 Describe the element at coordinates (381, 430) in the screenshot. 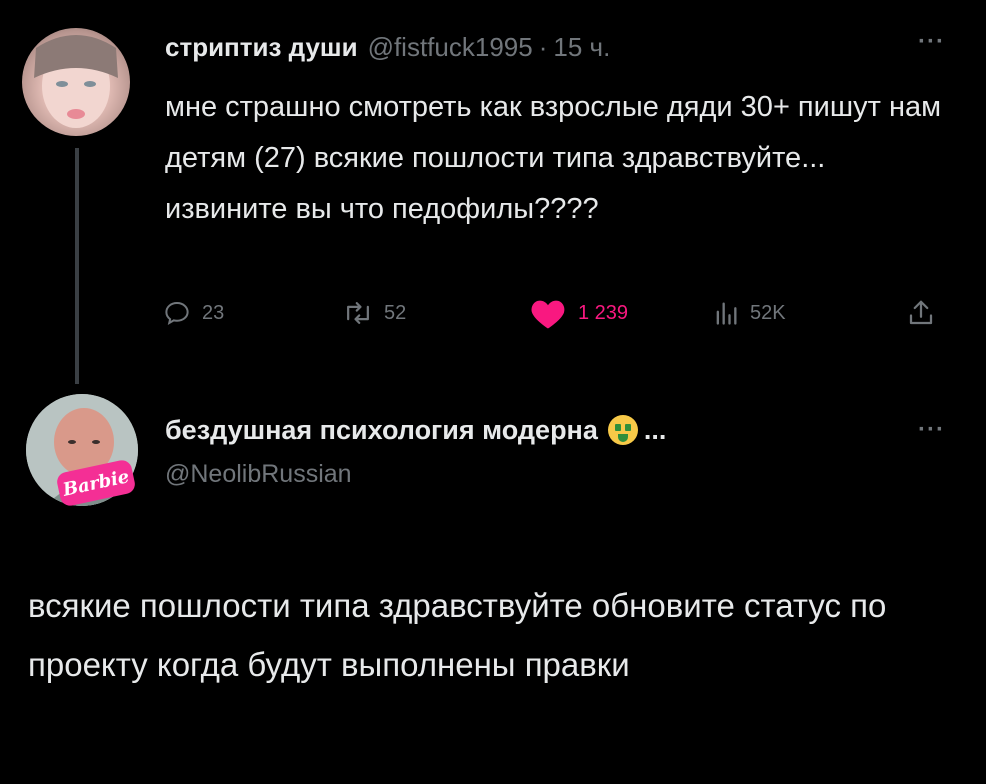

I see `display-name: бездушная психология модерна` at that location.